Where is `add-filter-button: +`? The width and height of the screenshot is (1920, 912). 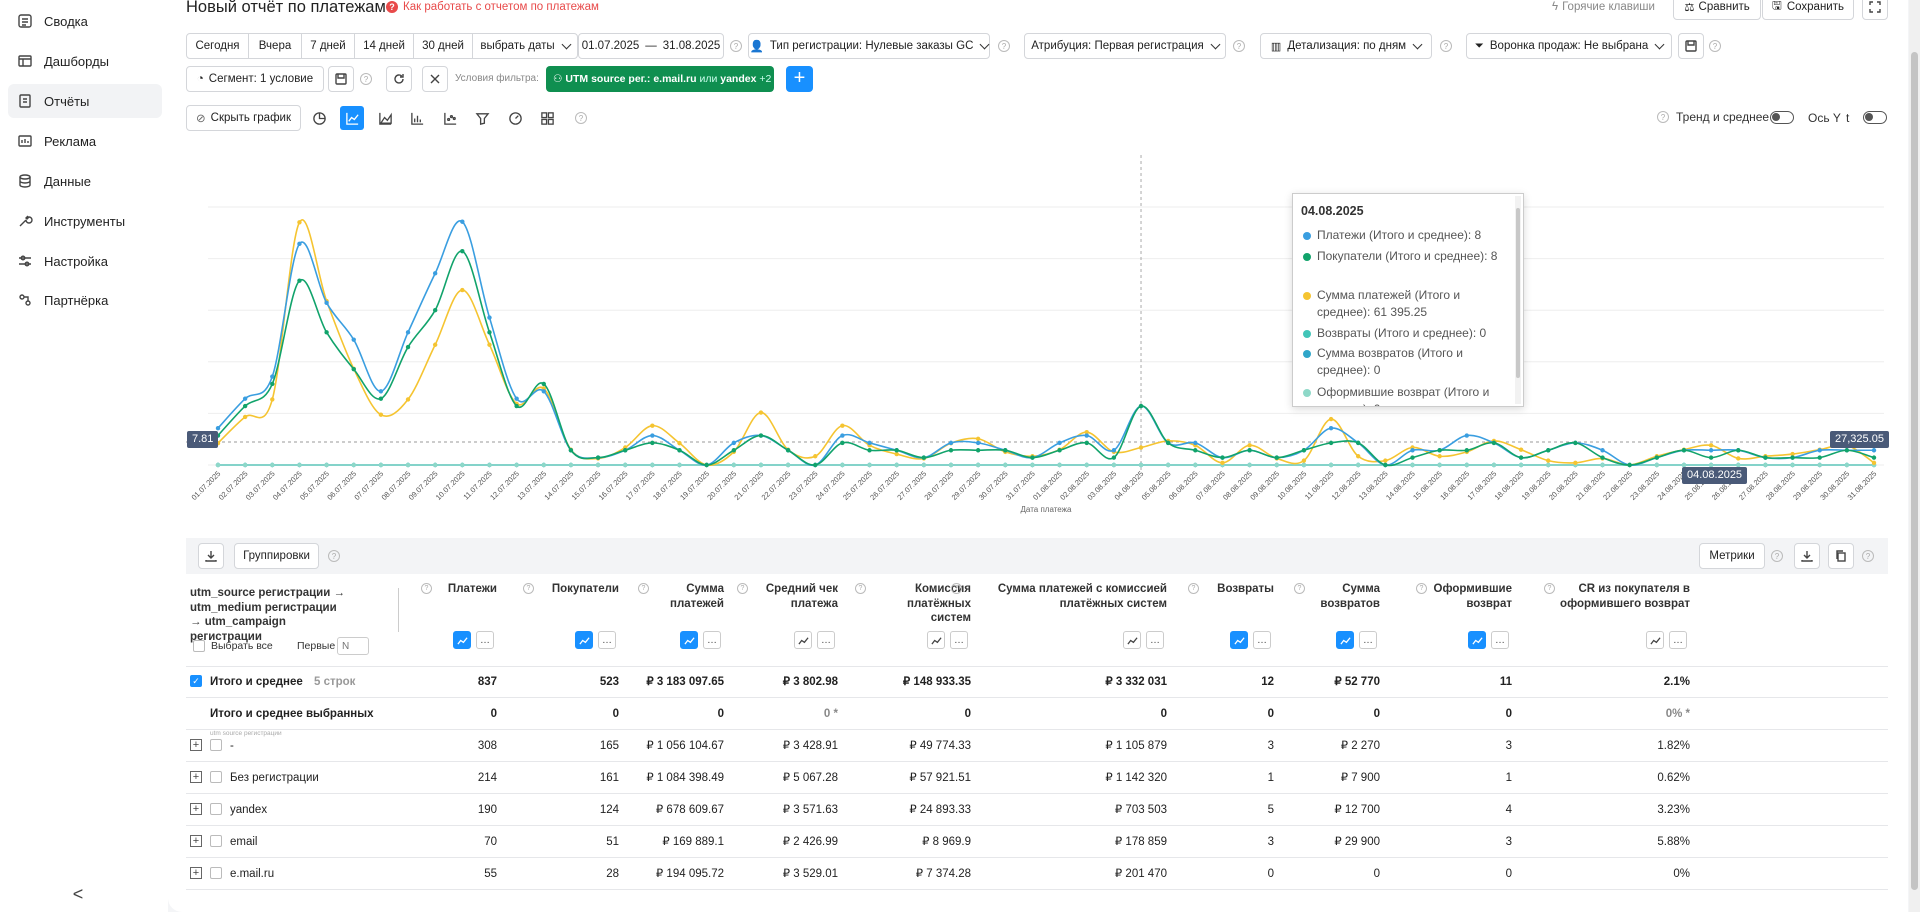
add-filter-button: + is located at coordinates (799, 79).